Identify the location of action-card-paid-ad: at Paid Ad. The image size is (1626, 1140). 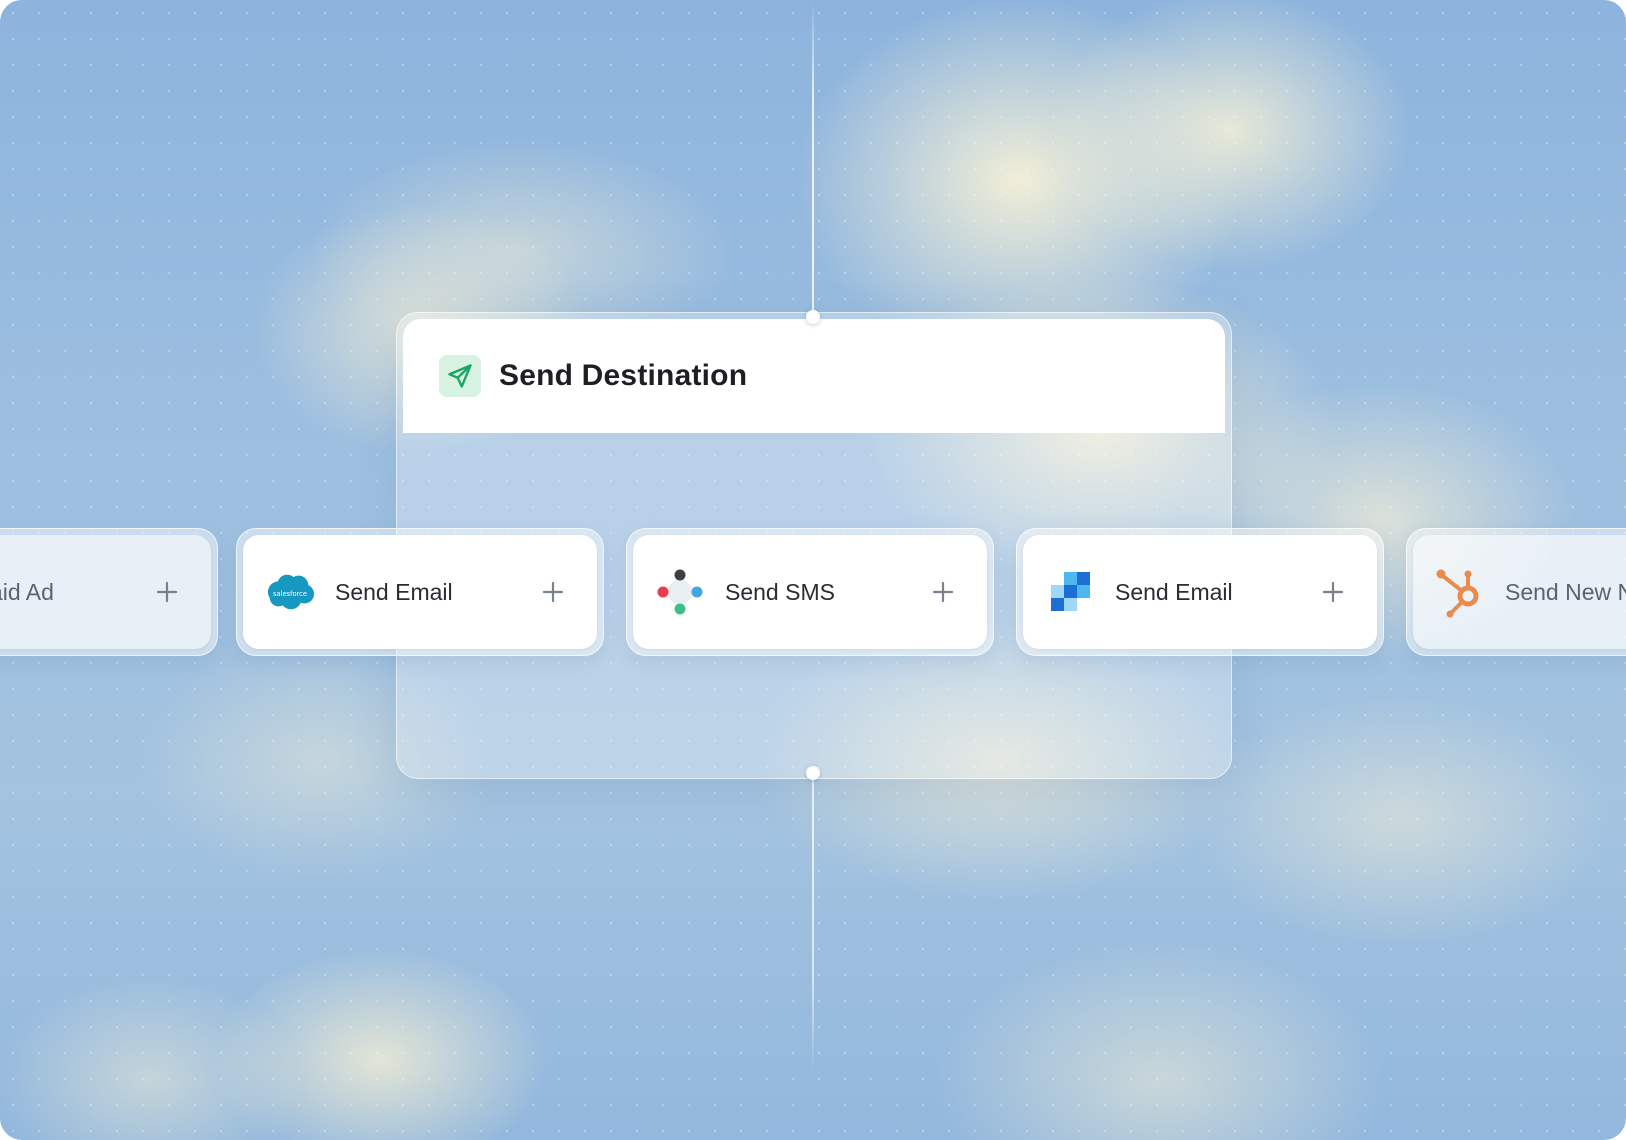
(109, 592).